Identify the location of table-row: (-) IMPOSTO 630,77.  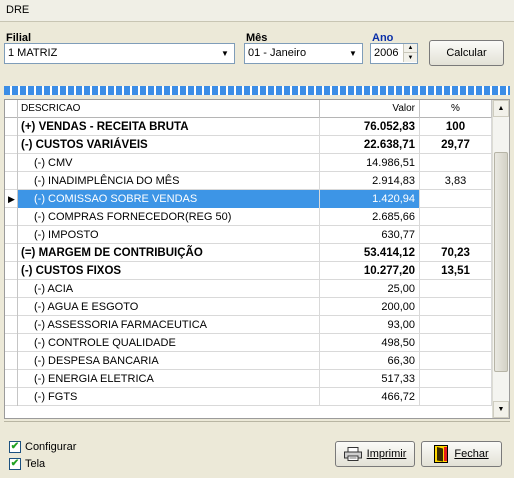
(248, 235).